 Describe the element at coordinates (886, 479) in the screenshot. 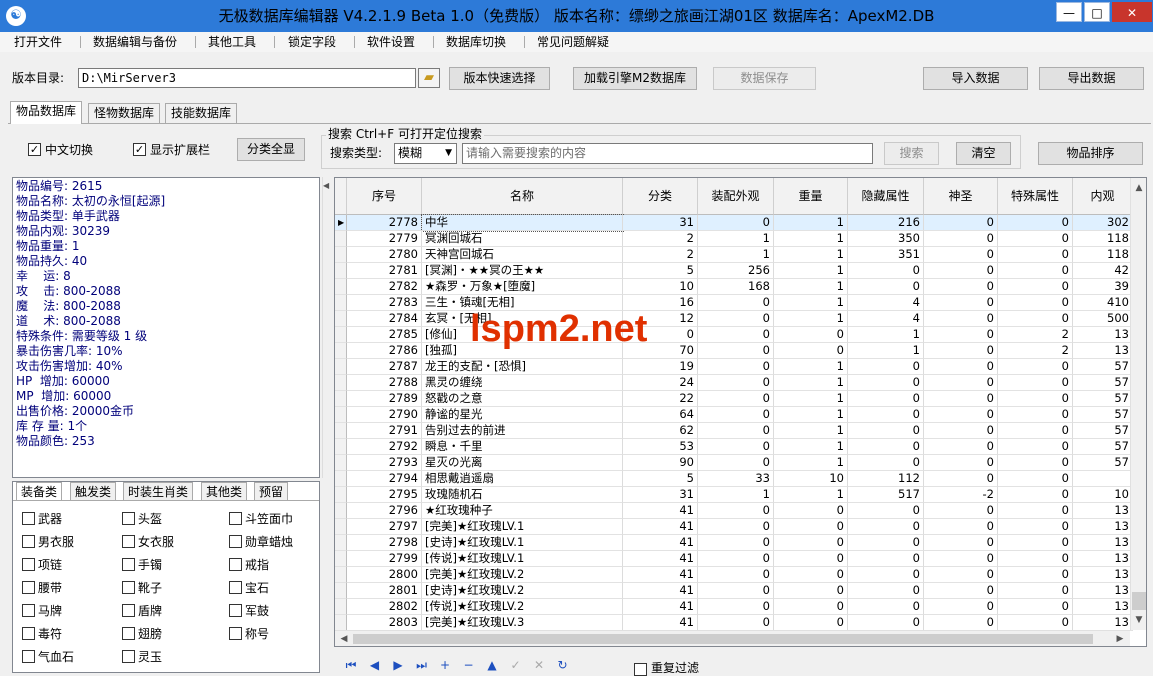

I see `table-cell: 112` at that location.